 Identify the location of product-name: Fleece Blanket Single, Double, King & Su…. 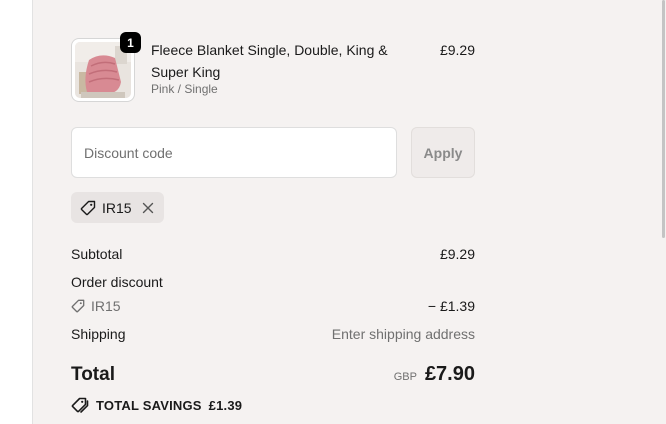
(269, 61).